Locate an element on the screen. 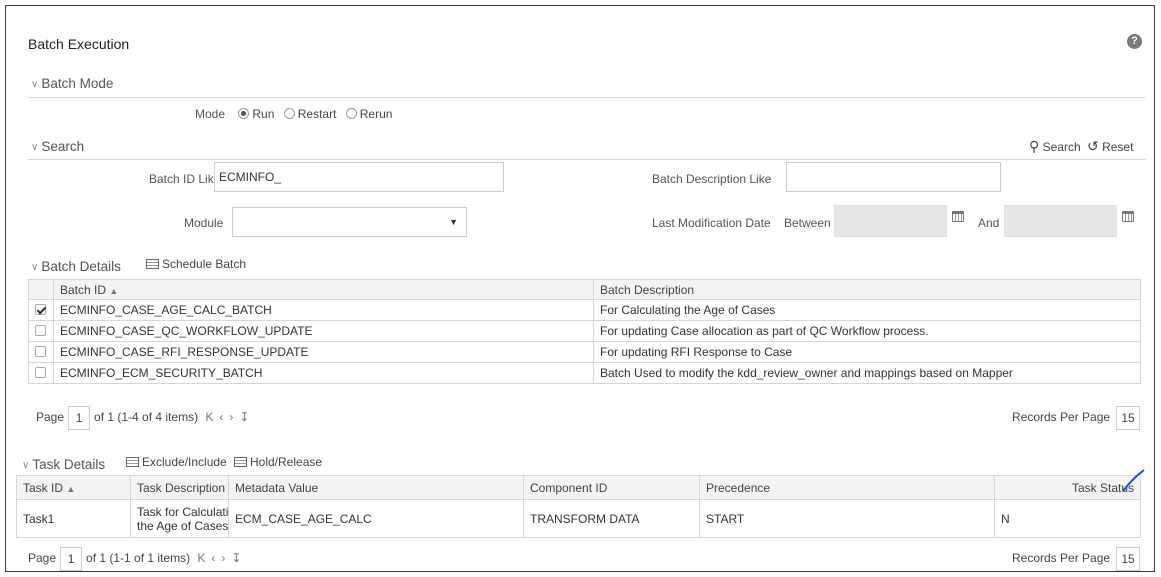 The width and height of the screenshot is (1161, 577). radio-rerun-label: Rerun is located at coordinates (376, 114).